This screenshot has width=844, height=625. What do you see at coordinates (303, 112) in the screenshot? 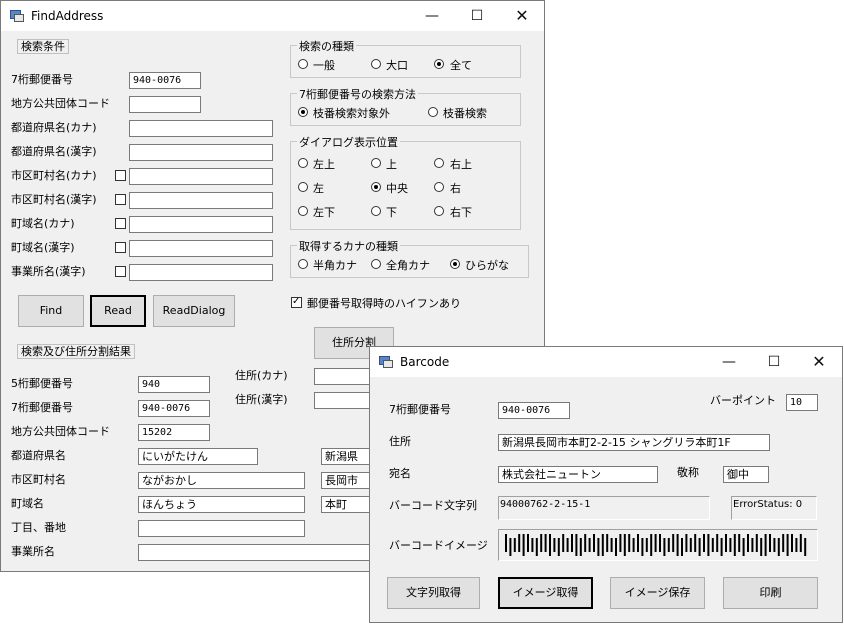
I see `branch-exclude-radio` at bounding box center [303, 112].